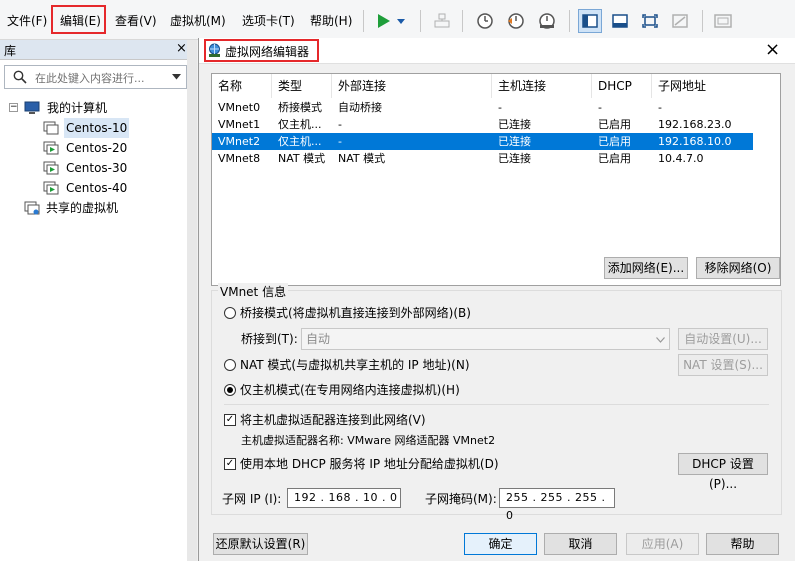  I want to click on library-close-button: ×, so click(181, 48).